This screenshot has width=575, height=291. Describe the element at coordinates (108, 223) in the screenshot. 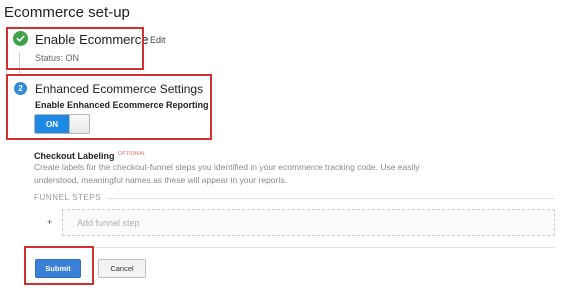

I see `add-funnel-step-placeholder: Add funnel step` at that location.